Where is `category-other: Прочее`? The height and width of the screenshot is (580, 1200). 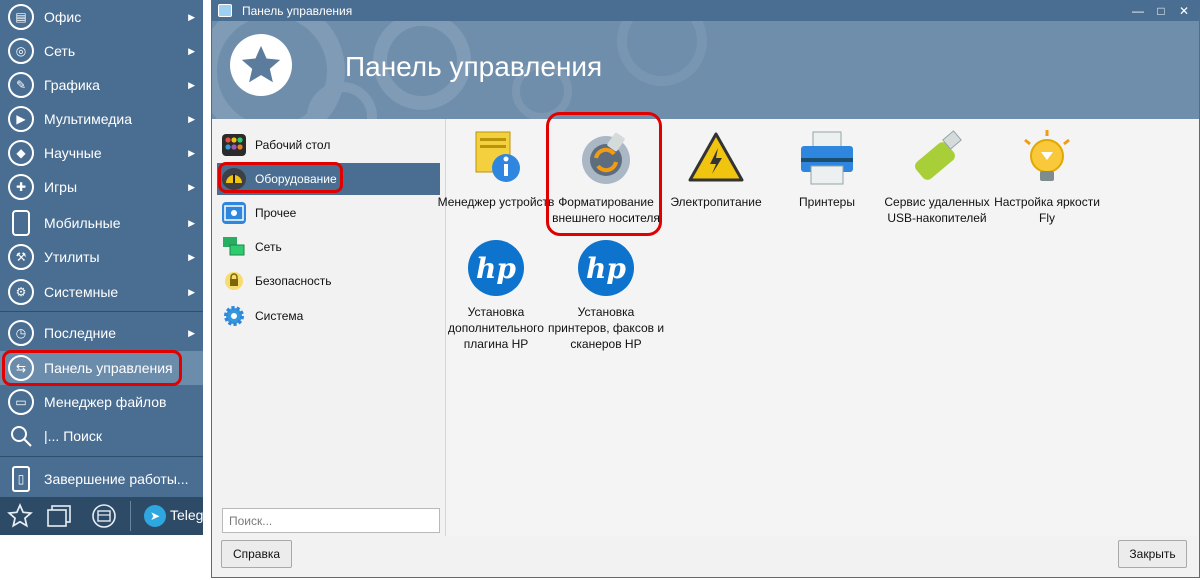
category-other: Прочее is located at coordinates (328, 213).